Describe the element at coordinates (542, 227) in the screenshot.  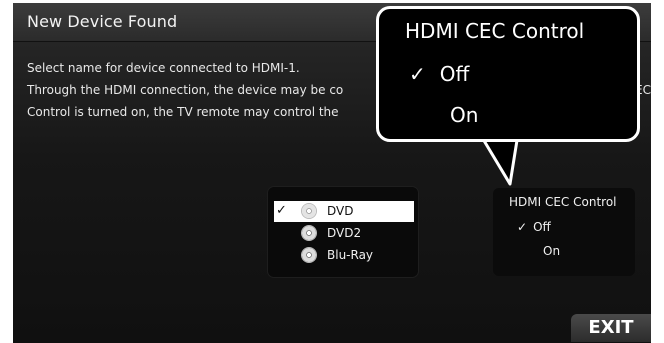
I see `cec-option-label: Off` at that location.